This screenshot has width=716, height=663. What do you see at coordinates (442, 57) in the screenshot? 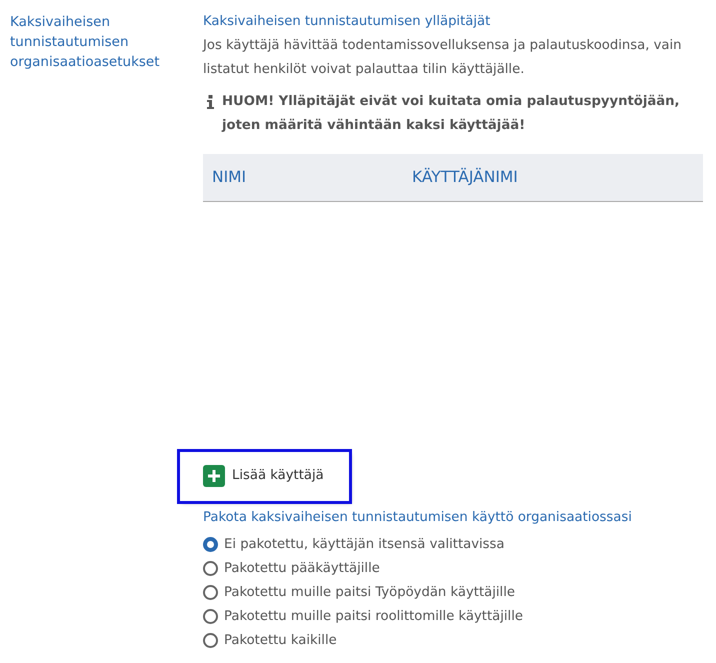
I see `description: Jos käyttäjä hävittää todentamissovelluksensa ja palautuskoodinsa, vain listatut henkilöt voivat palauttaa tilin käyttäjälle.` at bounding box center [442, 57].